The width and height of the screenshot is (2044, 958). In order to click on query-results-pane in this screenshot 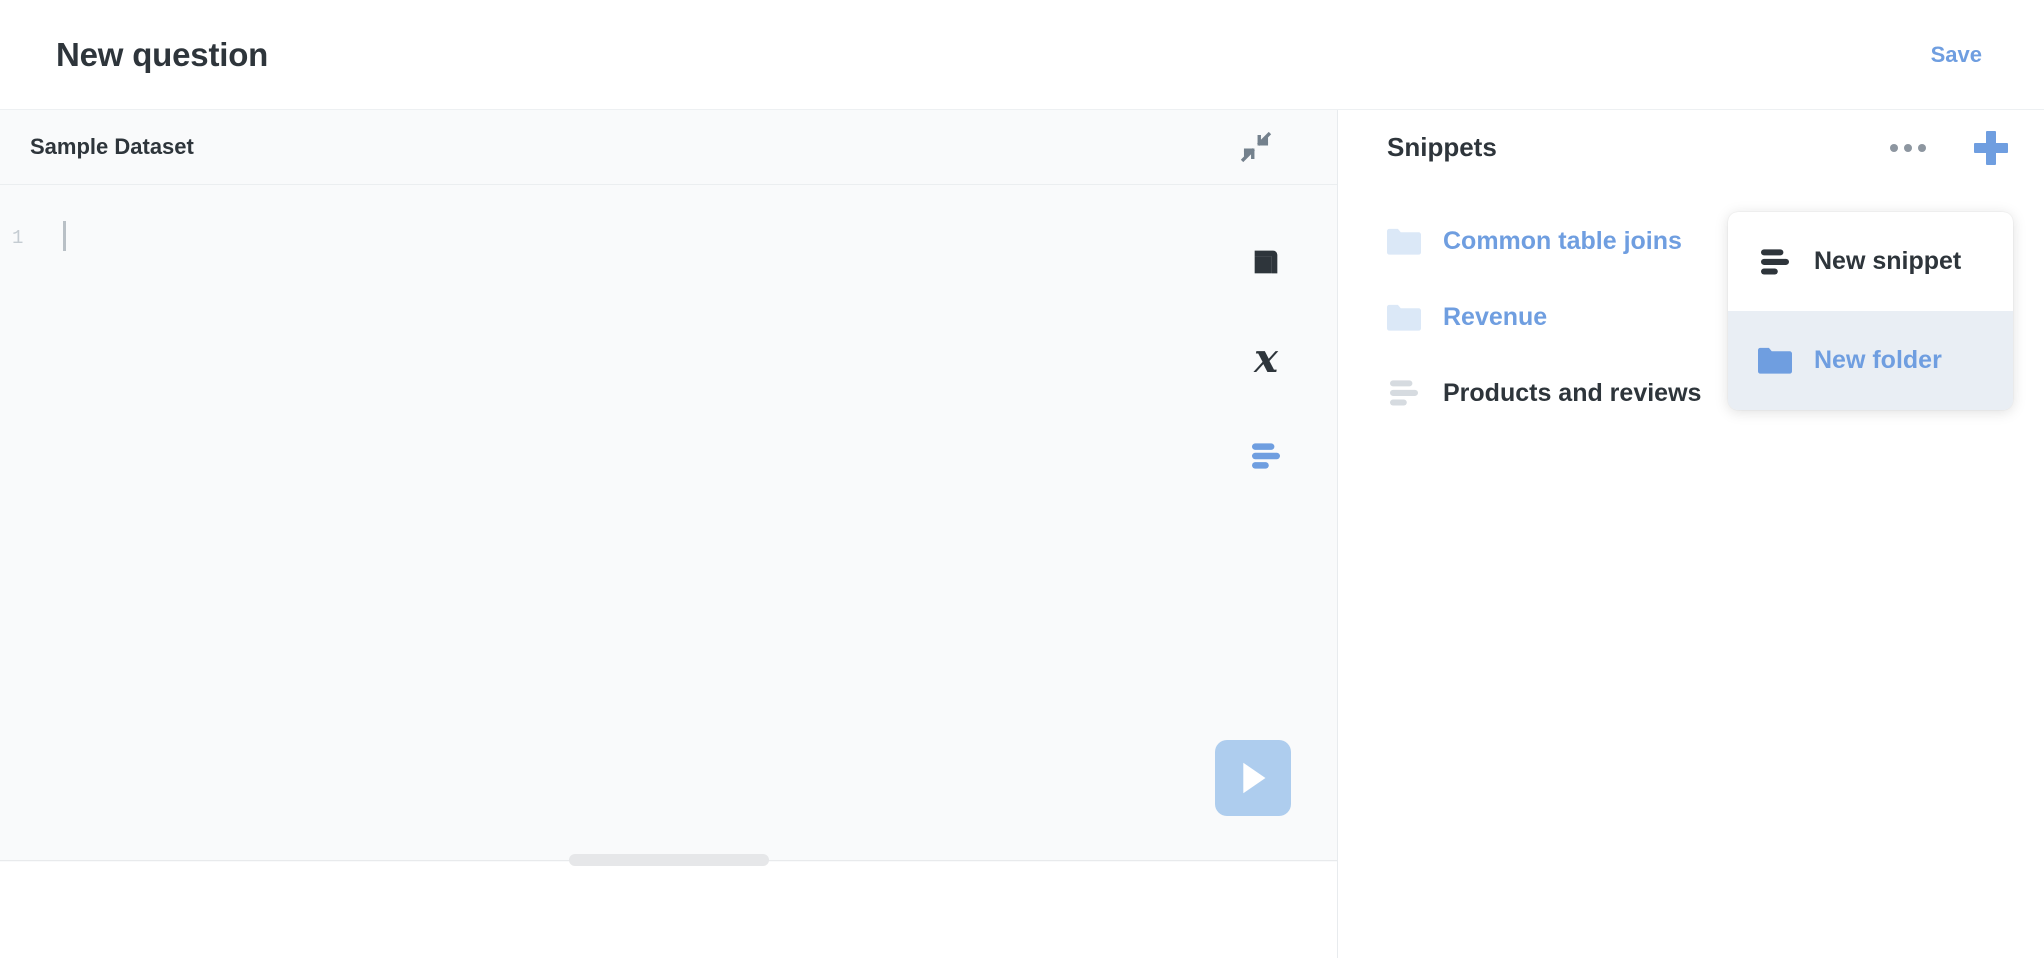, I will do `click(668, 910)`.